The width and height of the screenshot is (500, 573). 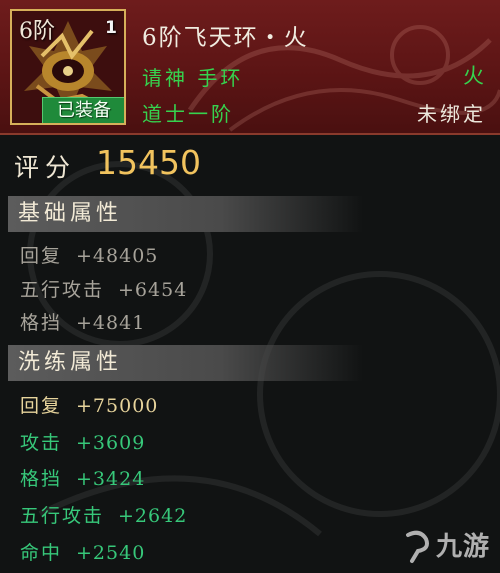 What do you see at coordinates (41, 553) in the screenshot?
I see `attribute-name: 命中` at bounding box center [41, 553].